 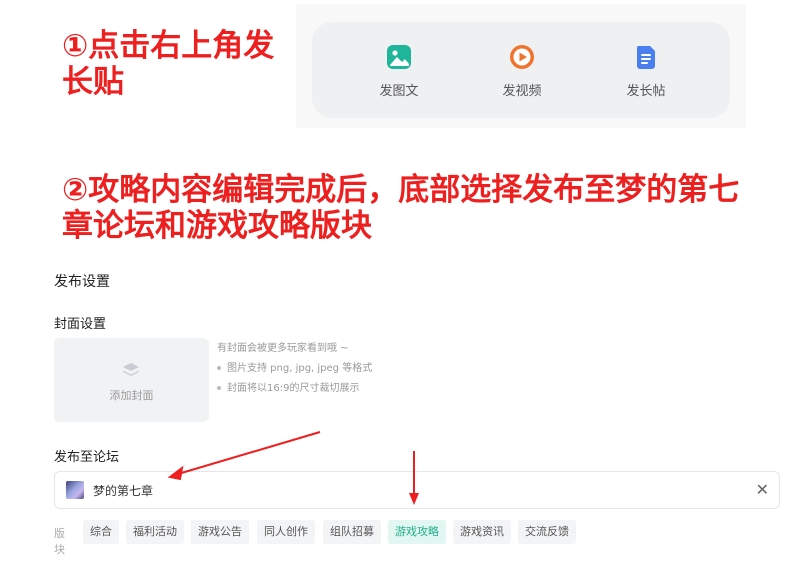 I want to click on post-type-panel: 发图文 发视频 发长帖, so click(x=521, y=70).